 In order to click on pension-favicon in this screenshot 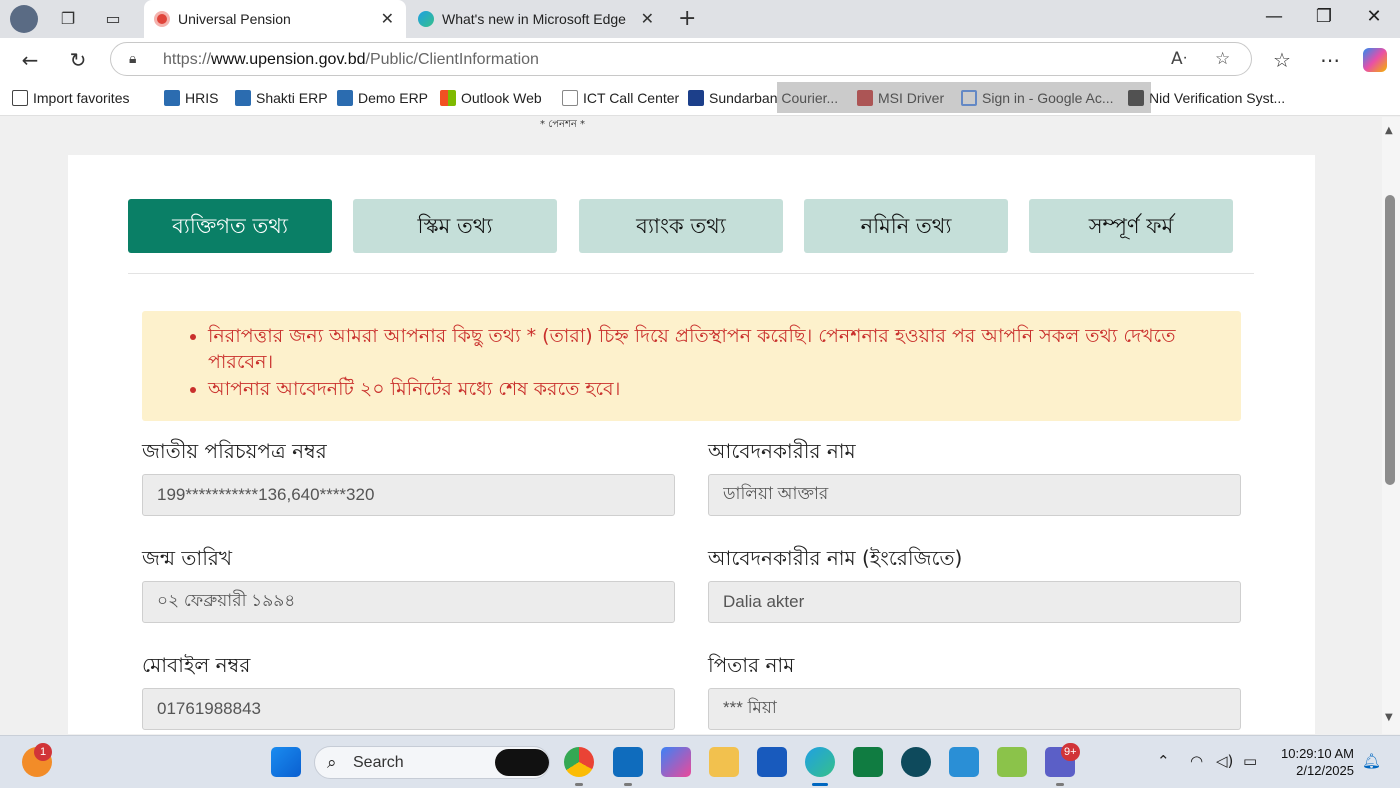, I will do `click(162, 19)`.